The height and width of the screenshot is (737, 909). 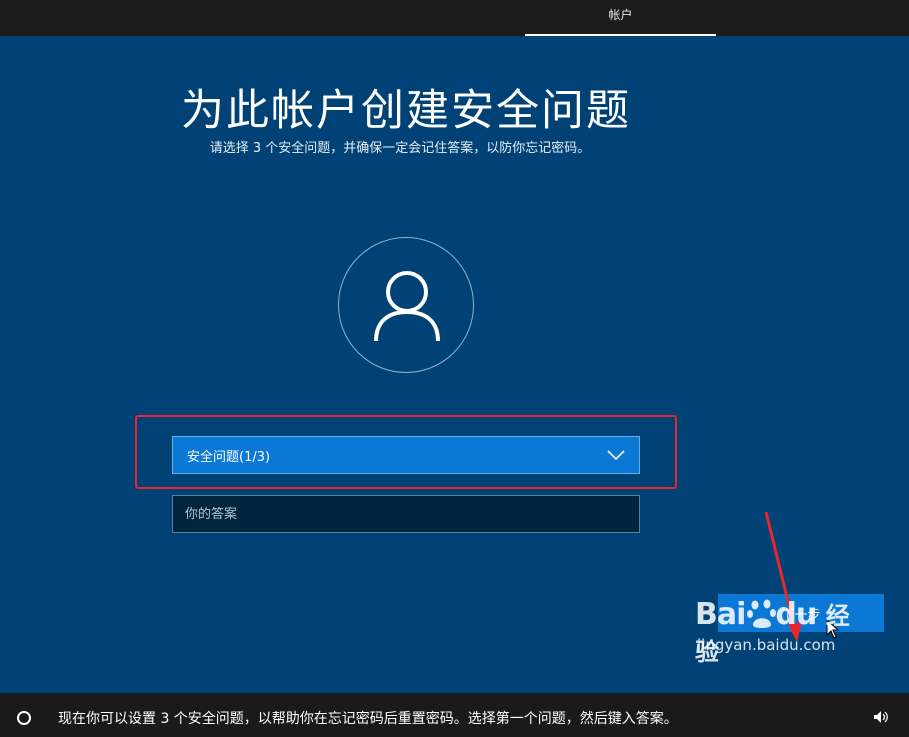 I want to click on avatar, so click(x=406, y=305).